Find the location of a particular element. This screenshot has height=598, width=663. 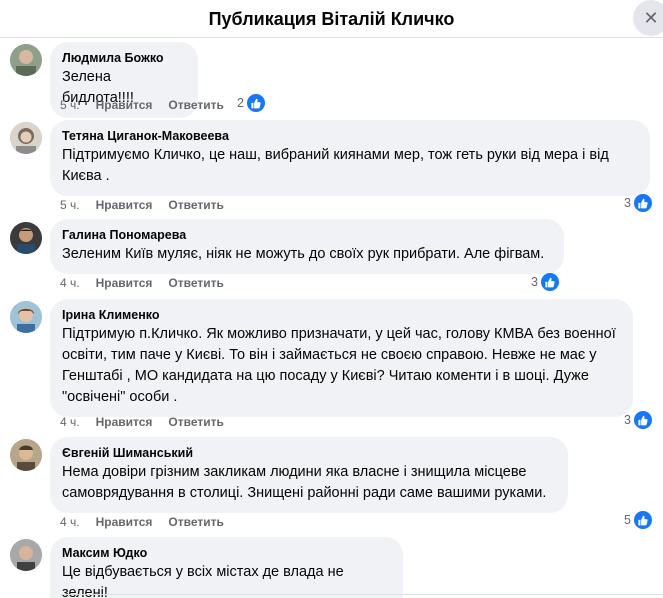

reaction-count: 5 is located at coordinates (638, 520).